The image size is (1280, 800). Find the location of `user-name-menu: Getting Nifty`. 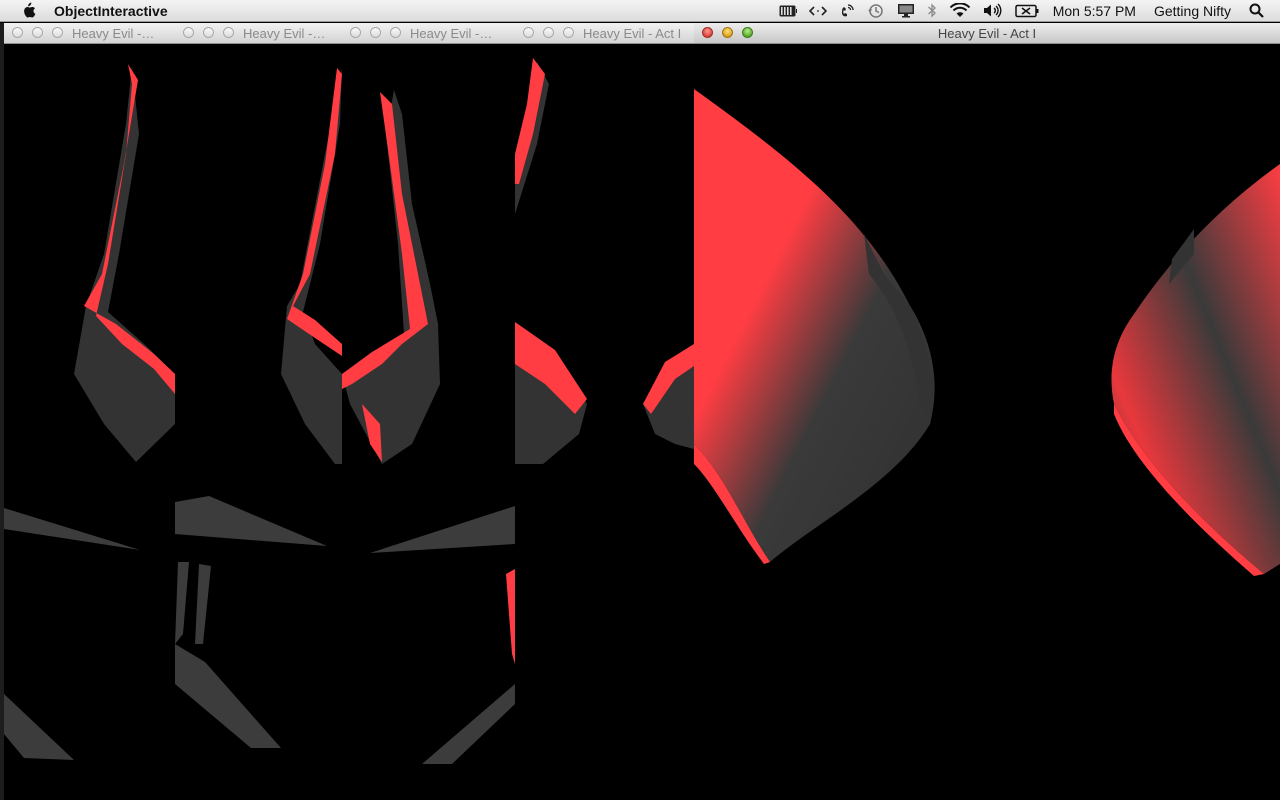

user-name-menu: Getting Nifty is located at coordinates (1192, 11).